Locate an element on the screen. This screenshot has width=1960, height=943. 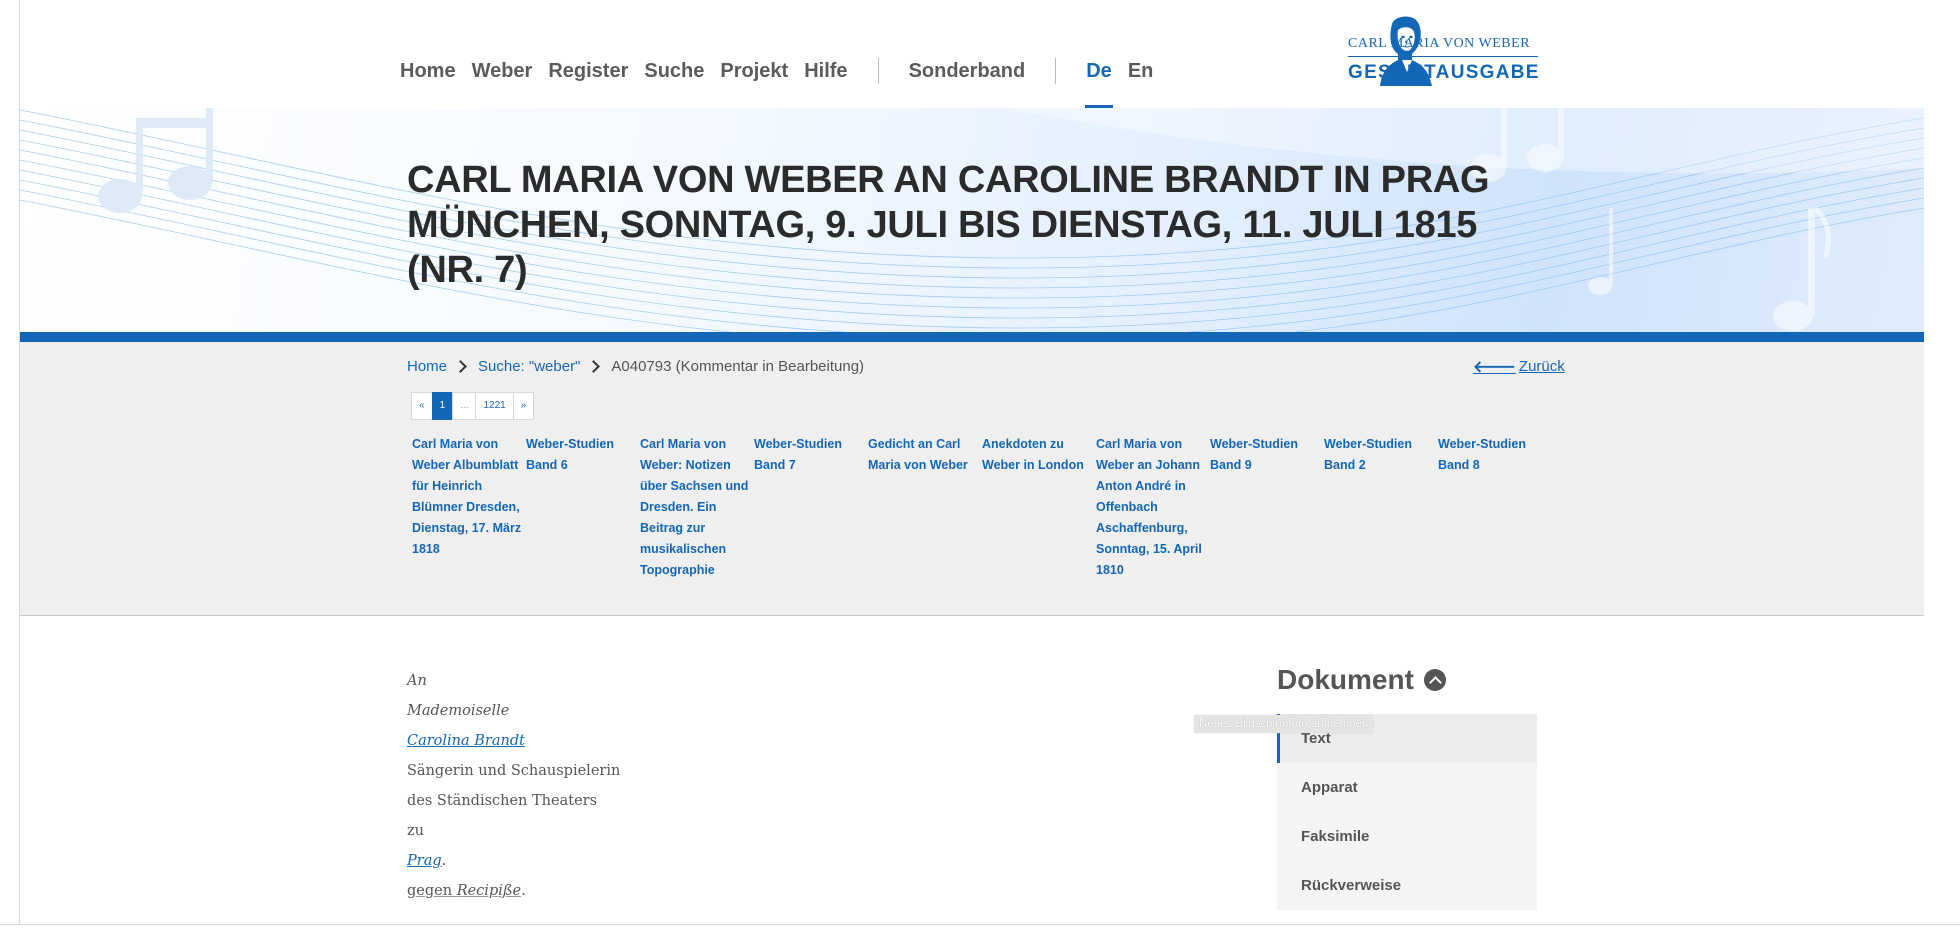
document-tabs: Text Apparat Faksimile Rückverweise is located at coordinates (1407, 812).